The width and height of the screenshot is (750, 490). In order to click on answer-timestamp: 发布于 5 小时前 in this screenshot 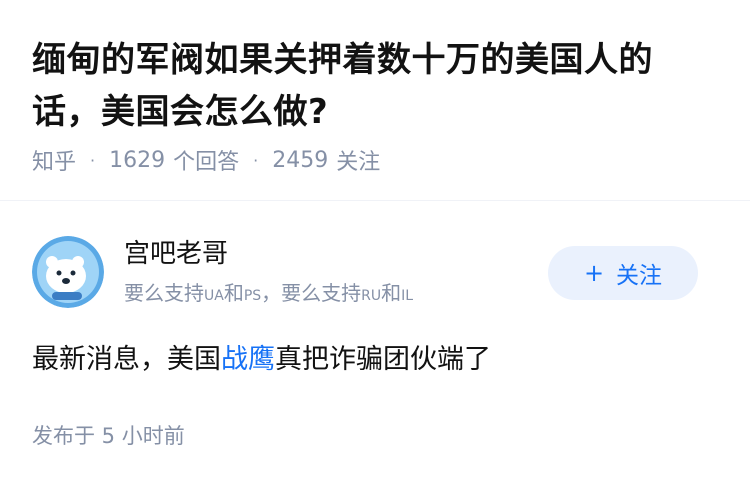, I will do `click(108, 436)`.